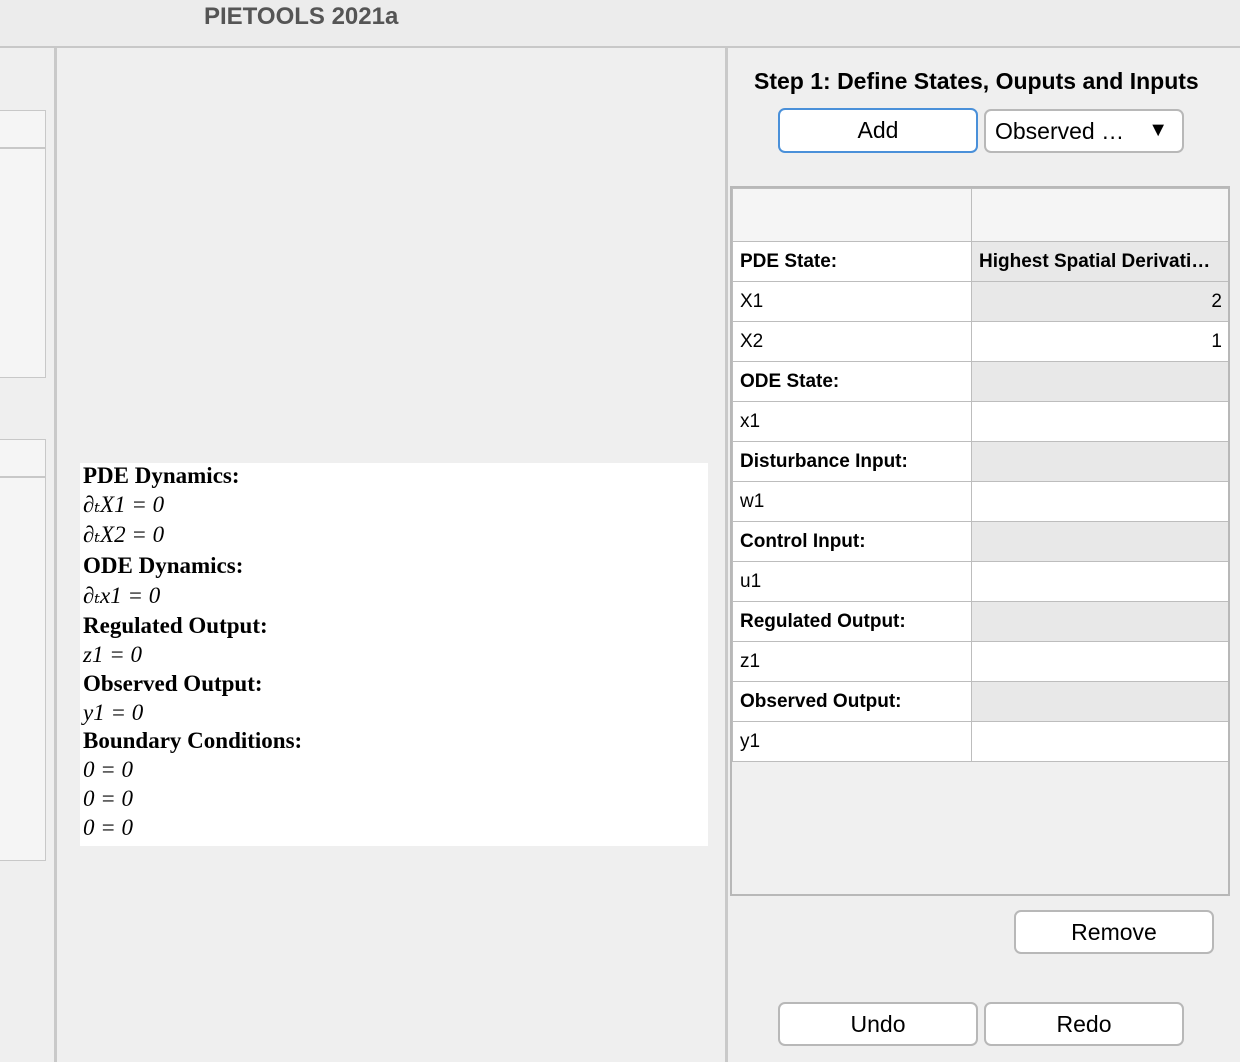  Describe the element at coordinates (112, 654) in the screenshot. I see `preview-equation: z1 = 0` at that location.